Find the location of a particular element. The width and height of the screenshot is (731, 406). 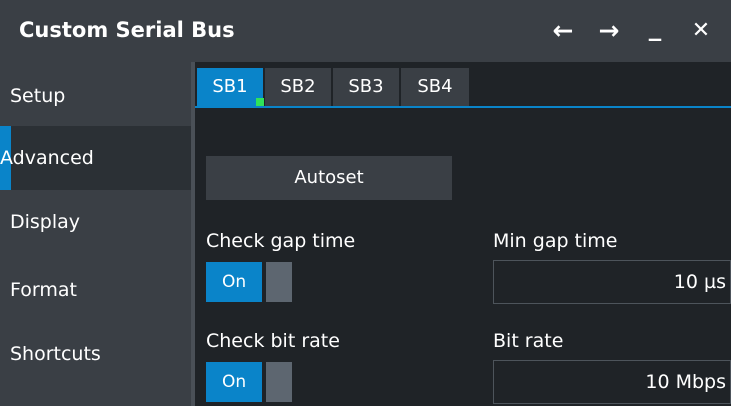

autoset-button: Autoset is located at coordinates (329, 178).